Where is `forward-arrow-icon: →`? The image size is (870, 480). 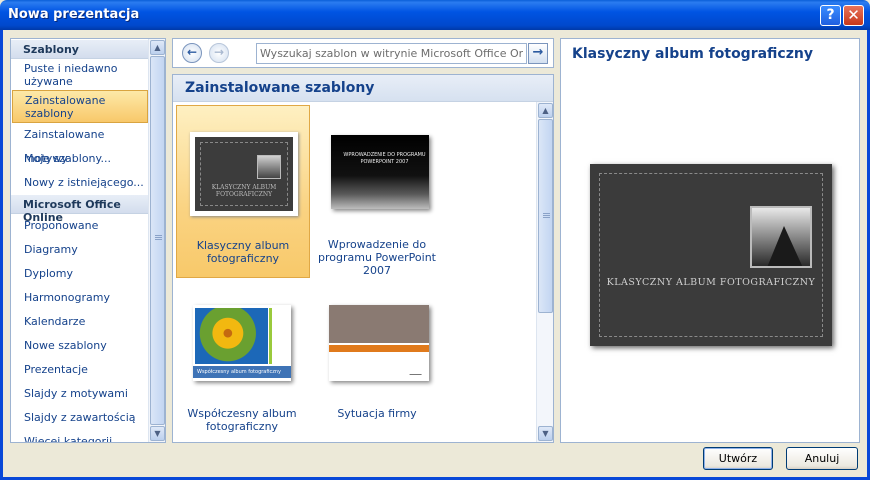
forward-arrow-icon: → is located at coordinates (219, 52).